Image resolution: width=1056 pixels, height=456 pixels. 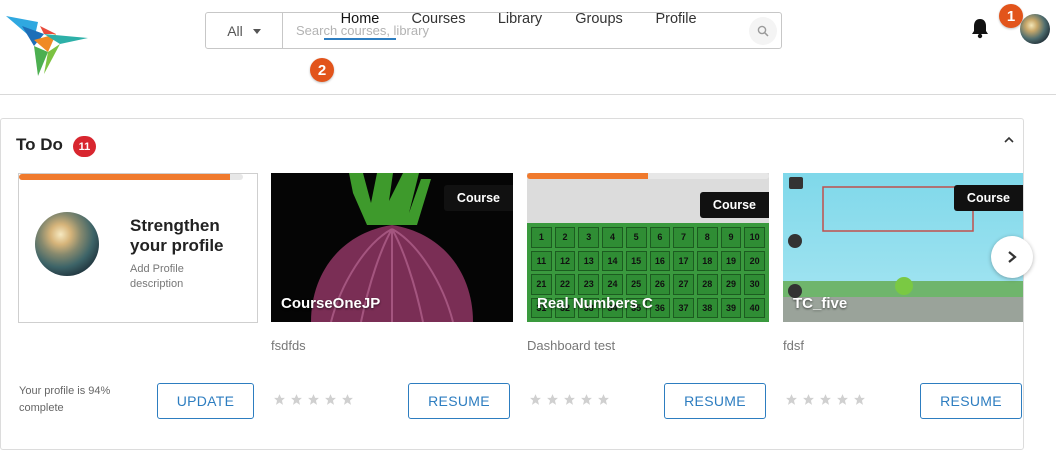 I want to click on hummingbird-logo, so click(x=48, y=45).